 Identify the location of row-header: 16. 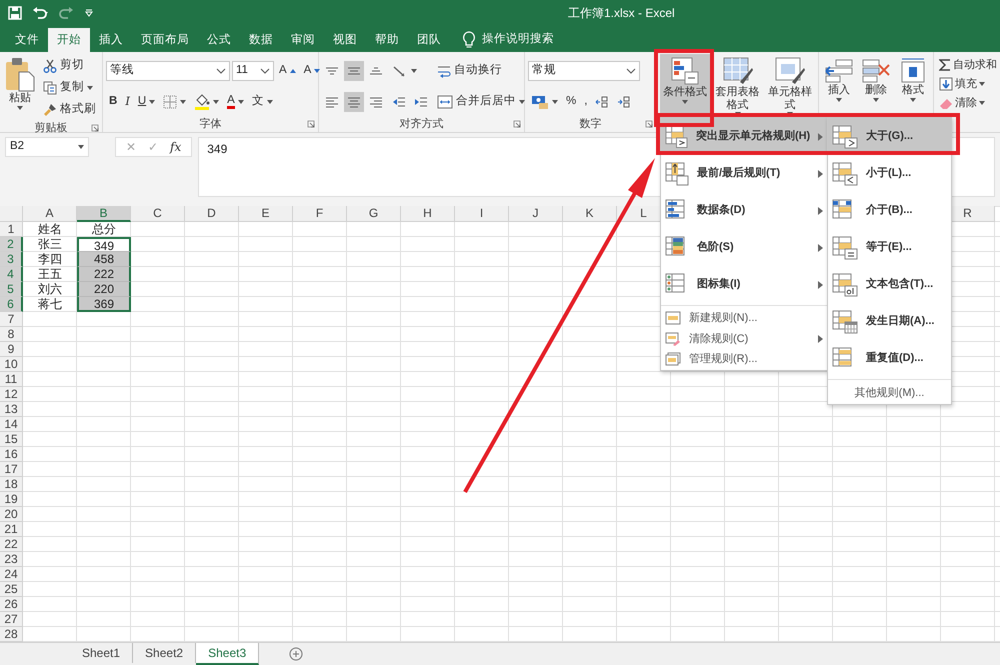
(11, 454).